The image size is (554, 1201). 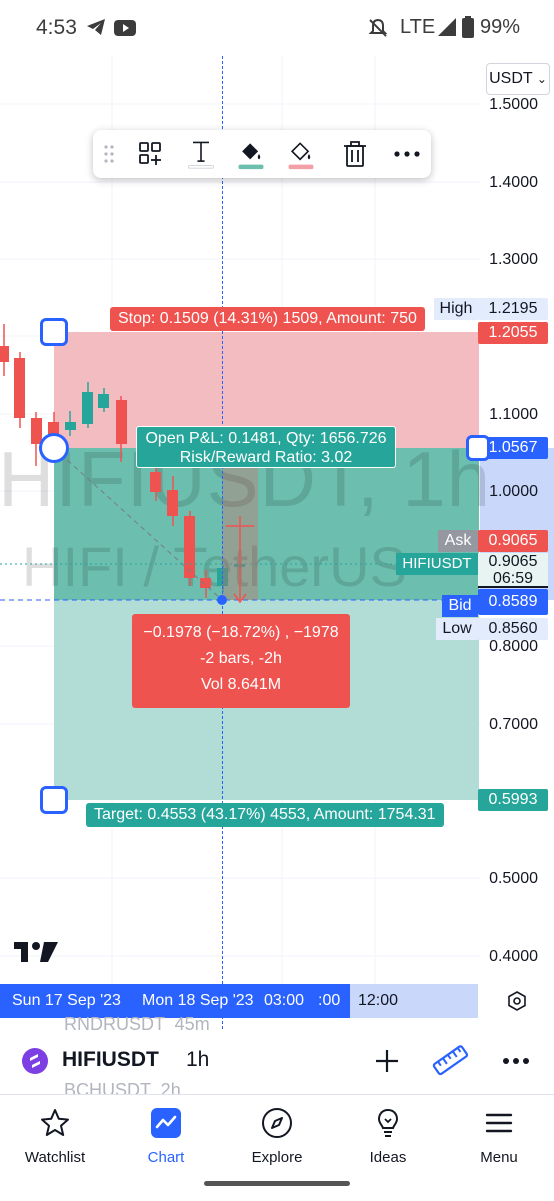 I want to click on status-bar: 4:53 LTE 99%, so click(x=277, y=28).